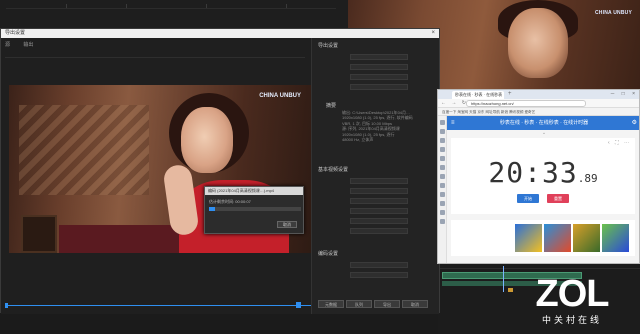 The width and height of the screenshot is (640, 334). I want to click on aspect-dropdown, so click(379, 221).